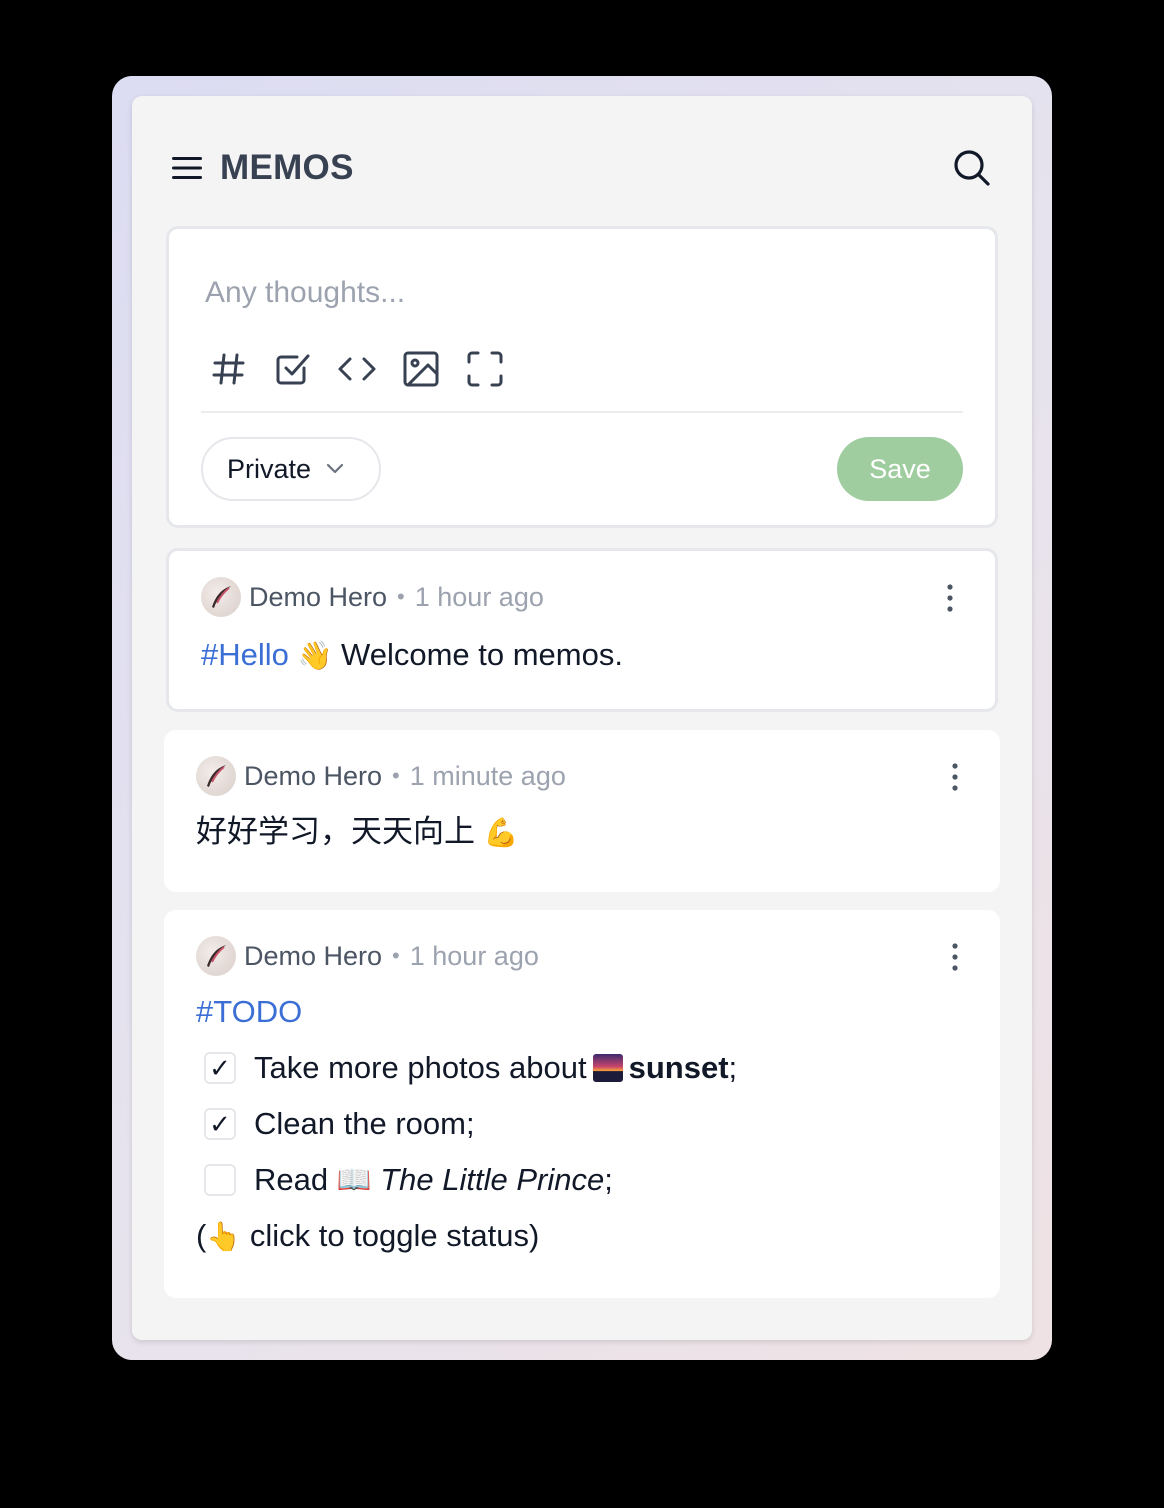 This screenshot has height=1508, width=1164. What do you see at coordinates (607, 1068) in the screenshot?
I see `sunset-emoji` at bounding box center [607, 1068].